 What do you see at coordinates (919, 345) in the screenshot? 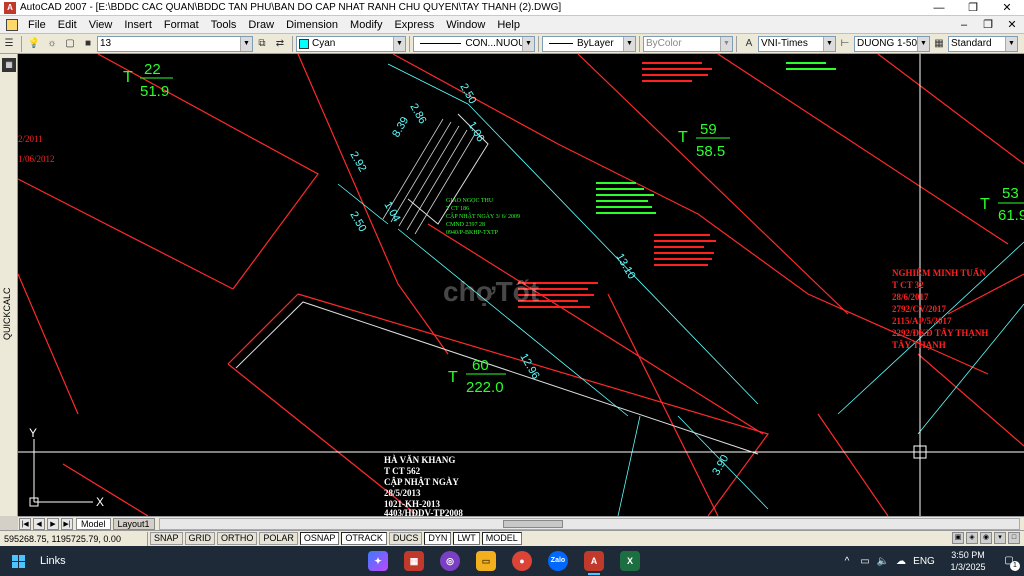
I see `owner-text: TÂY THẠNH` at bounding box center [919, 345].